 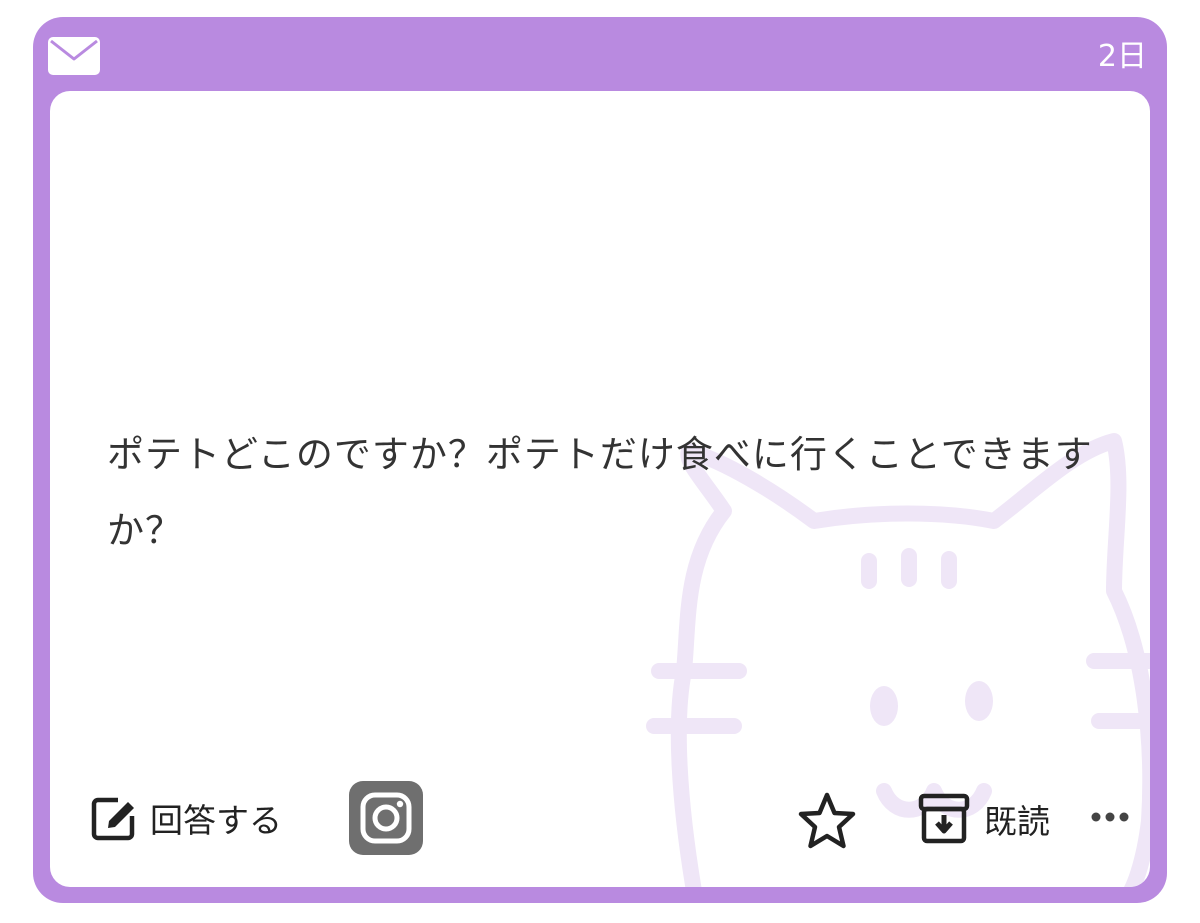 I want to click on reply-button: 回答する, so click(x=186, y=818).